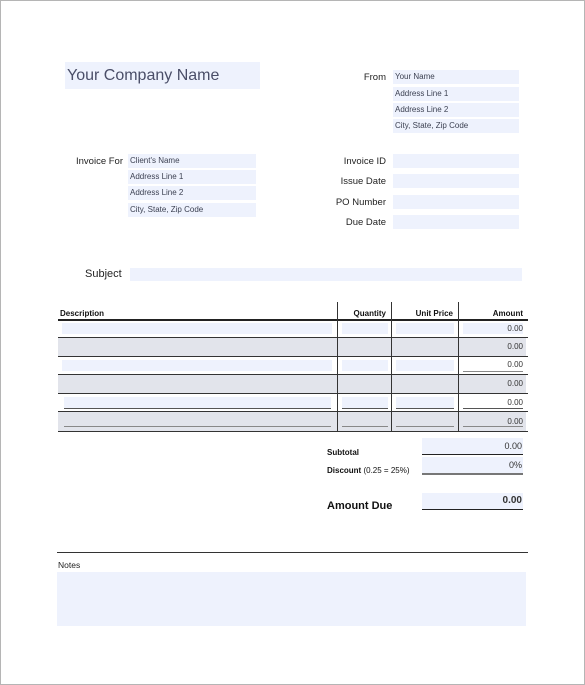 The height and width of the screenshot is (685, 585). What do you see at coordinates (99, 161) in the screenshot?
I see `invoice-for-label: Invoice For` at bounding box center [99, 161].